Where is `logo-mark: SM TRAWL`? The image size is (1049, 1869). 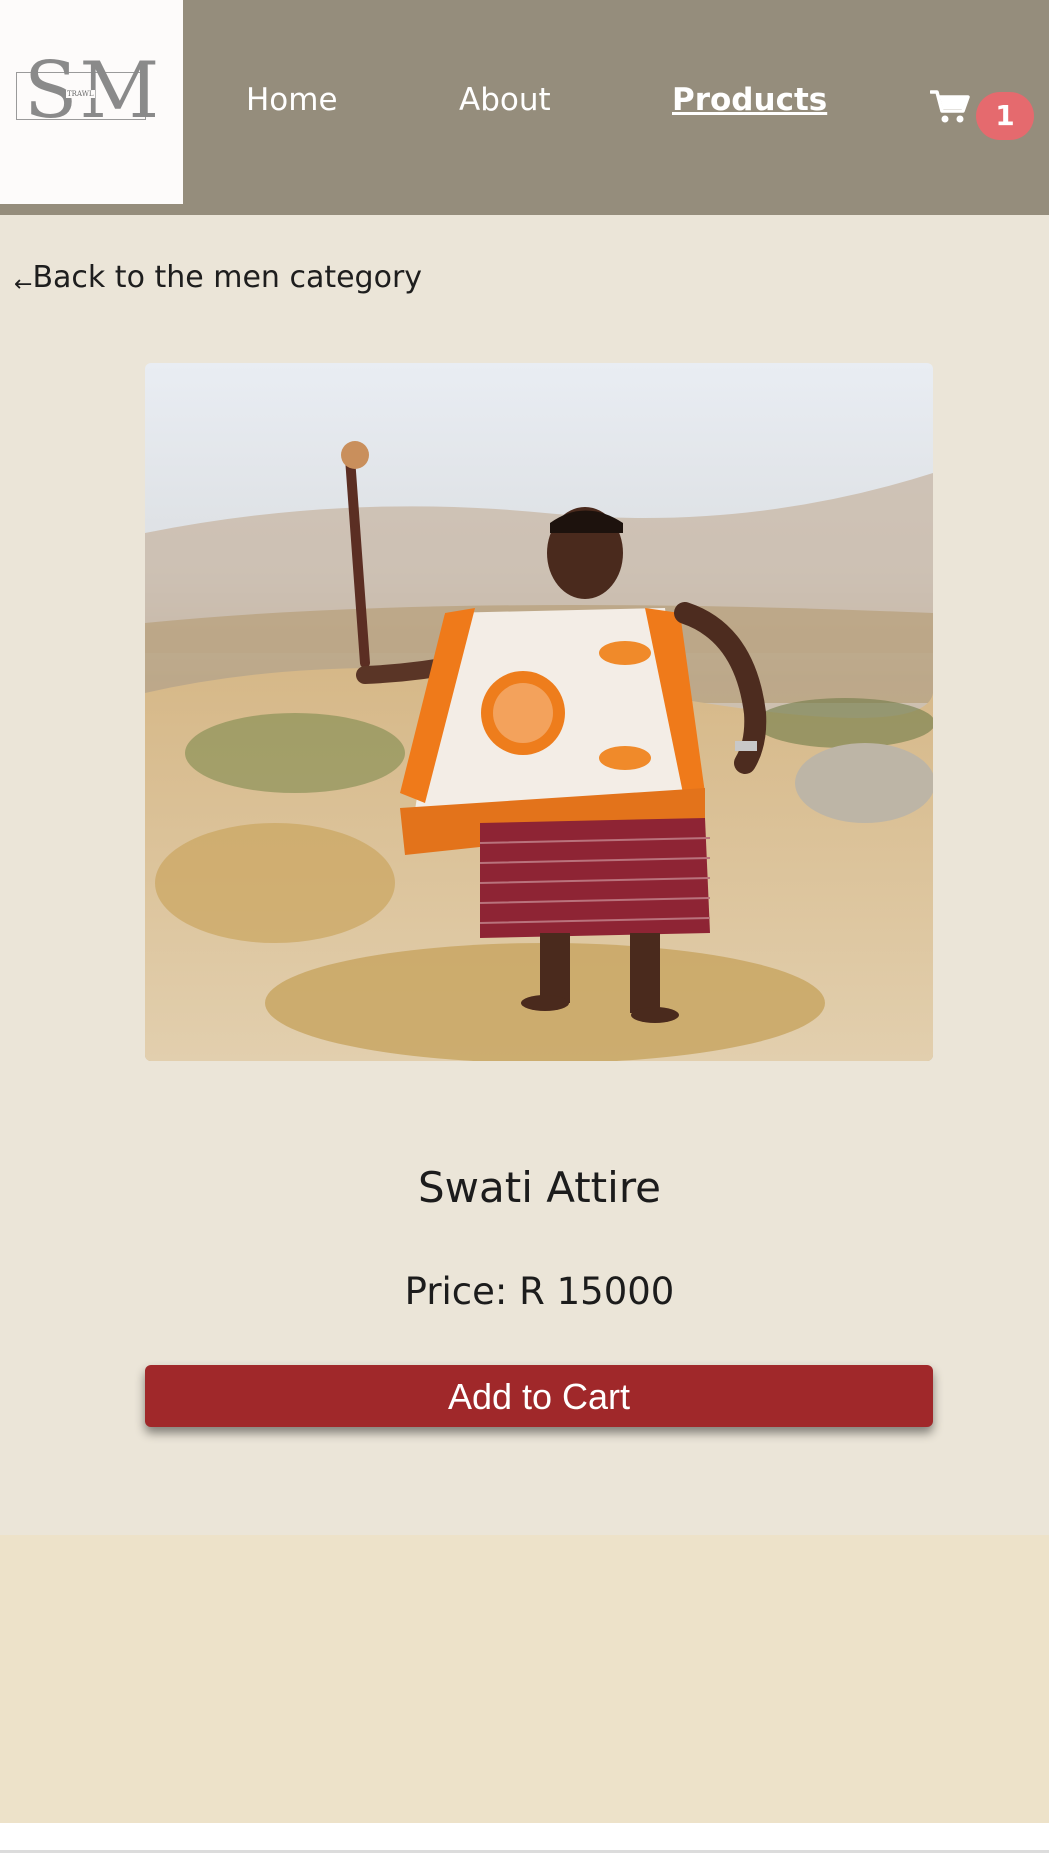 logo-mark: SM TRAWL is located at coordinates (86, 92).